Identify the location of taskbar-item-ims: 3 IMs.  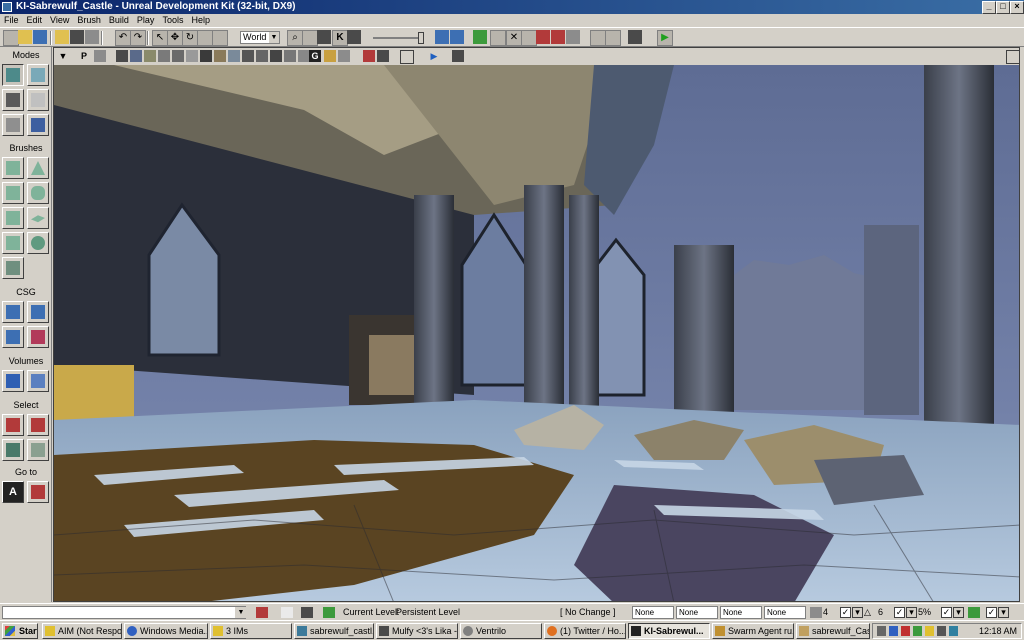
(251, 631).